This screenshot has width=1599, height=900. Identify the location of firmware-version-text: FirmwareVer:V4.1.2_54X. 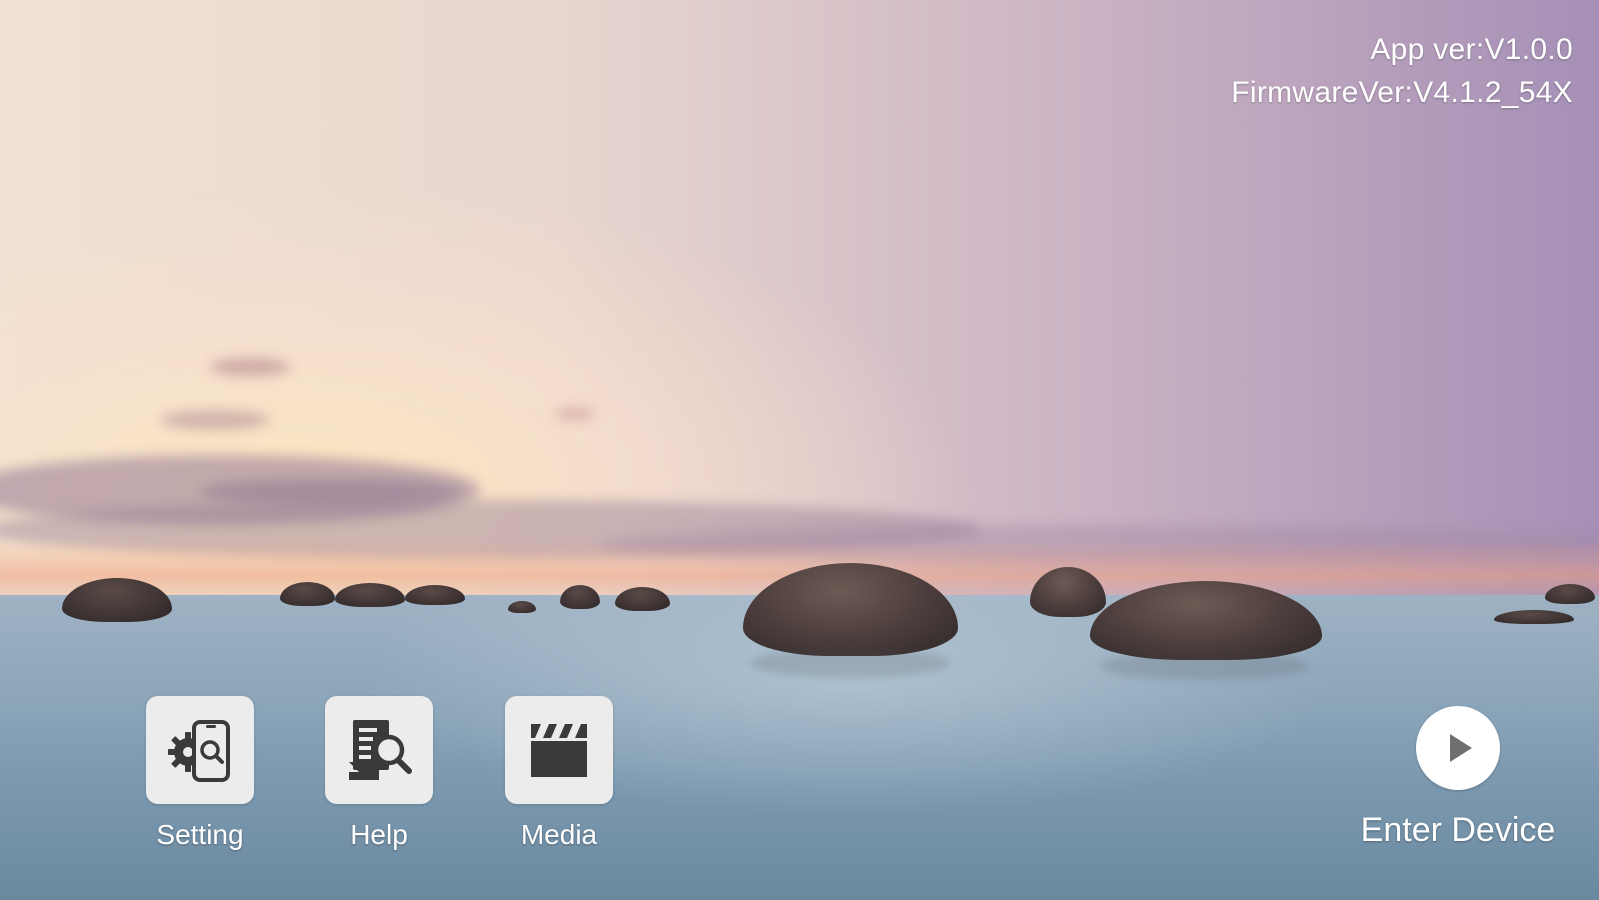
(1402, 92).